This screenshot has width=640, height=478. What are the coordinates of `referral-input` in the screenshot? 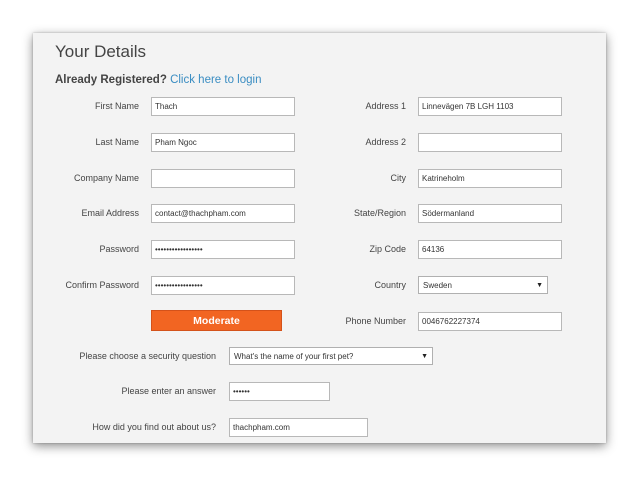 It's located at (298, 427).